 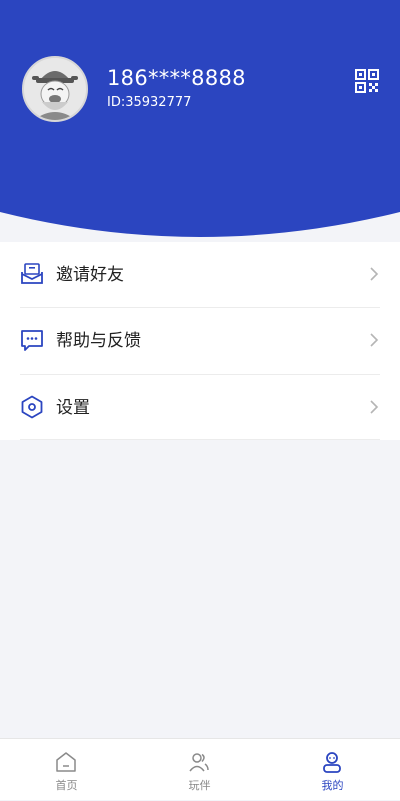 What do you see at coordinates (32, 274) in the screenshot?
I see `invite-envelope-icon` at bounding box center [32, 274].